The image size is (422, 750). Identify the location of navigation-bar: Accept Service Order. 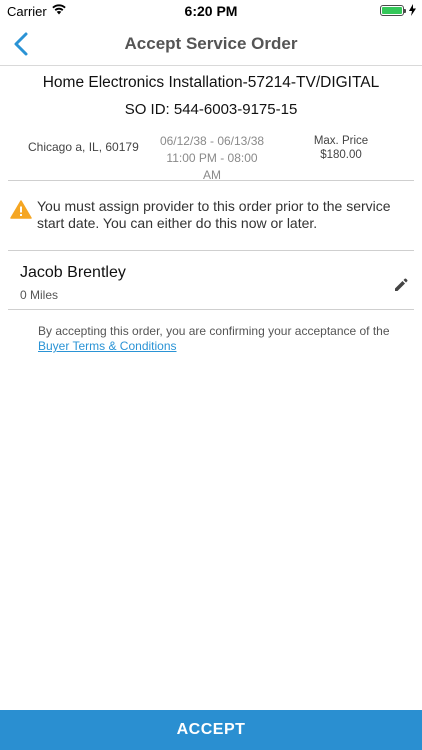
(211, 44).